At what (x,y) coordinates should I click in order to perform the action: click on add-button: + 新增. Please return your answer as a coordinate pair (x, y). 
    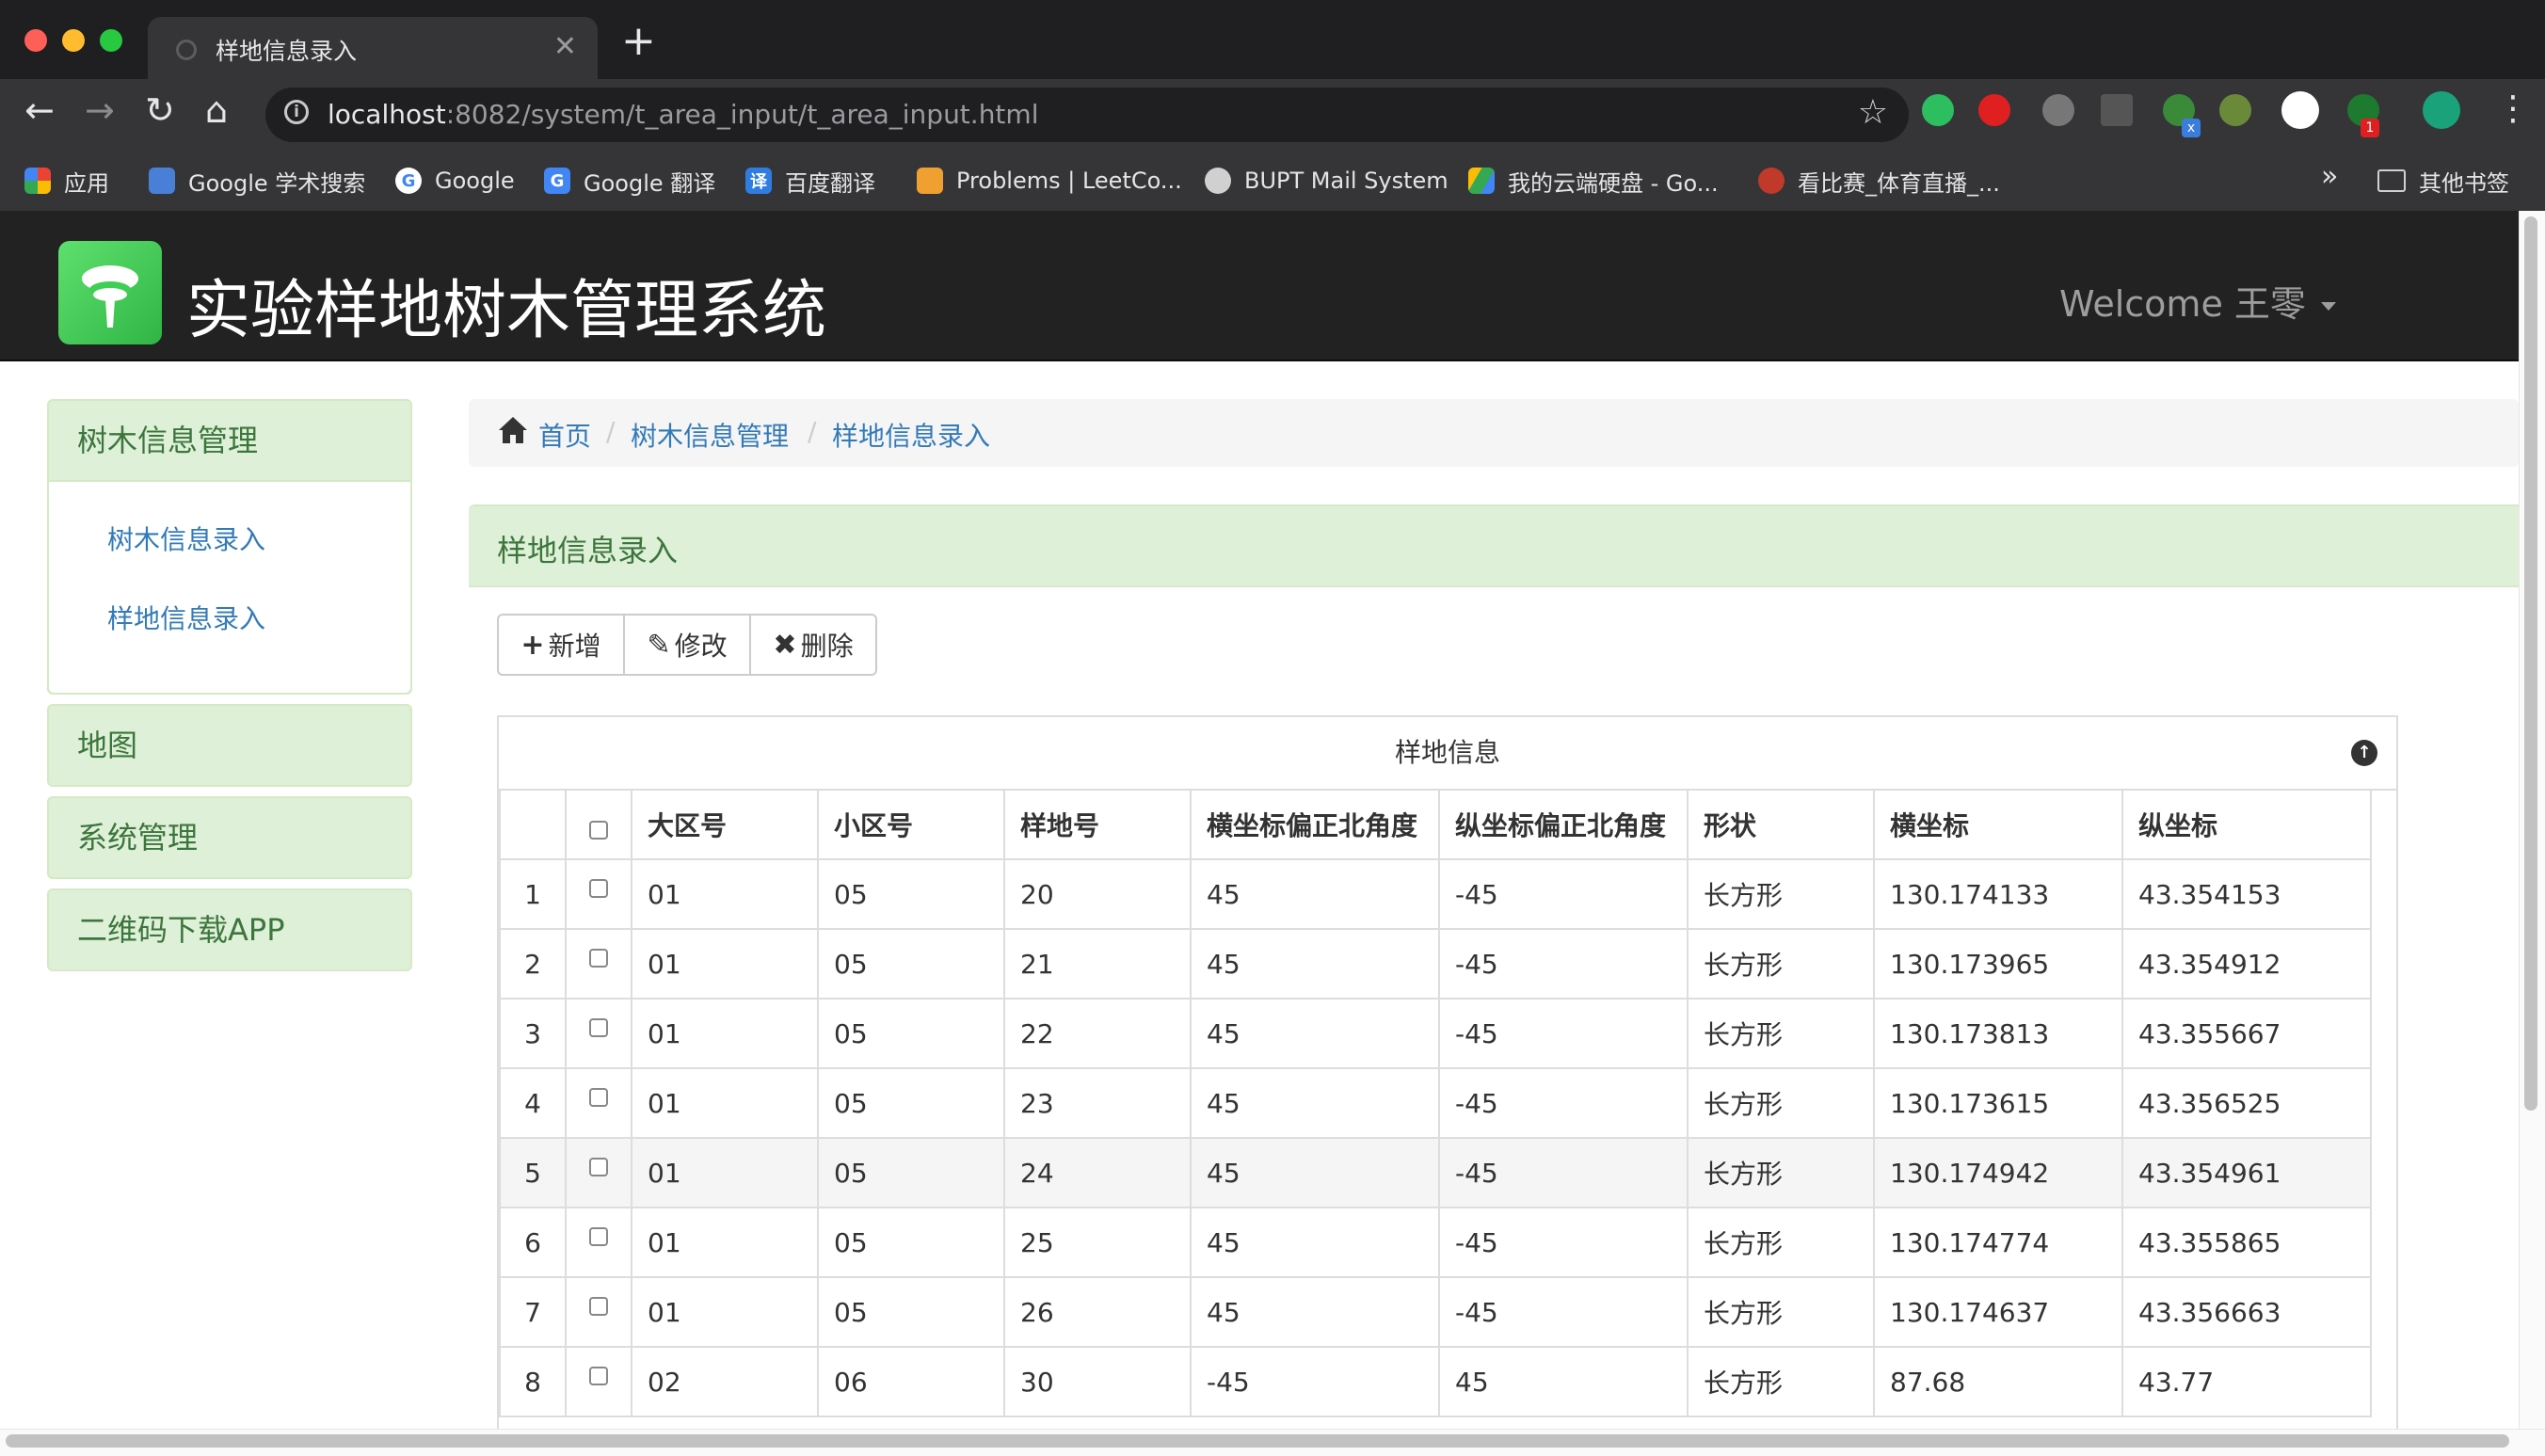
    Looking at the image, I should click on (561, 645).